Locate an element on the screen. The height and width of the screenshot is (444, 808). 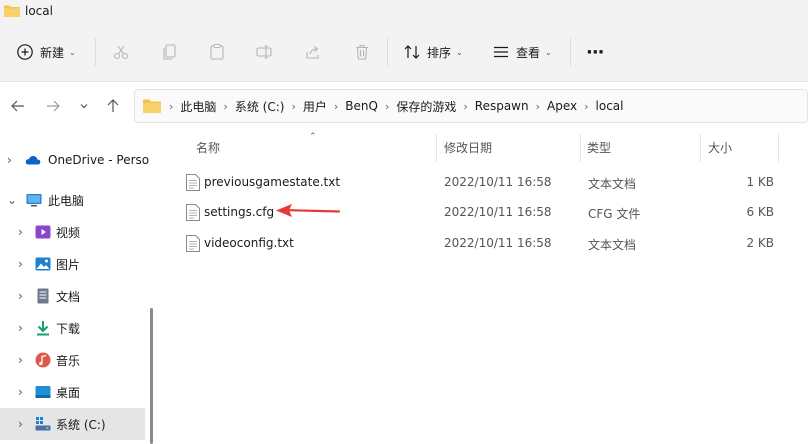
window-title: local is located at coordinates (39, 11).